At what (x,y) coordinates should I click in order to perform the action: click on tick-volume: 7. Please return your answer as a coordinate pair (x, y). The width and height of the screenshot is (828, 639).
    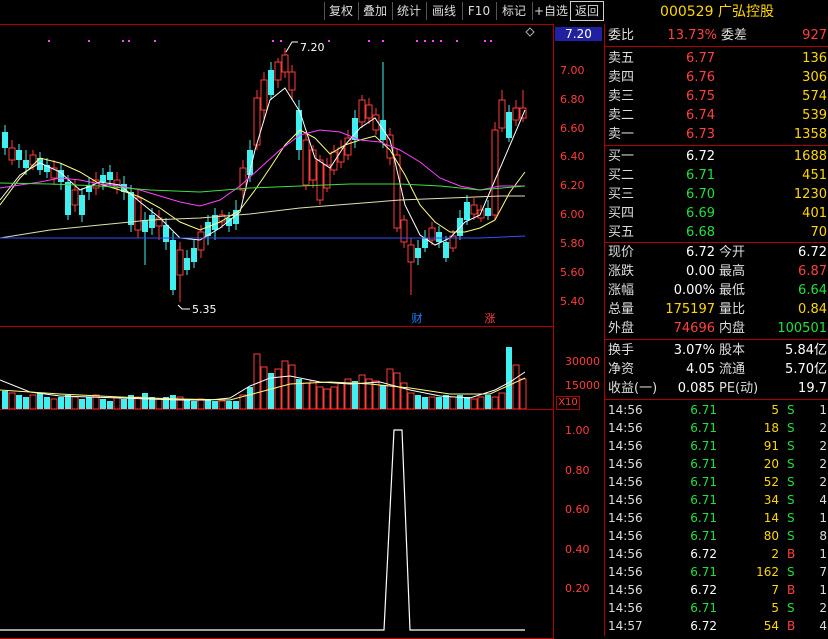
    Looking at the image, I should click on (775, 590).